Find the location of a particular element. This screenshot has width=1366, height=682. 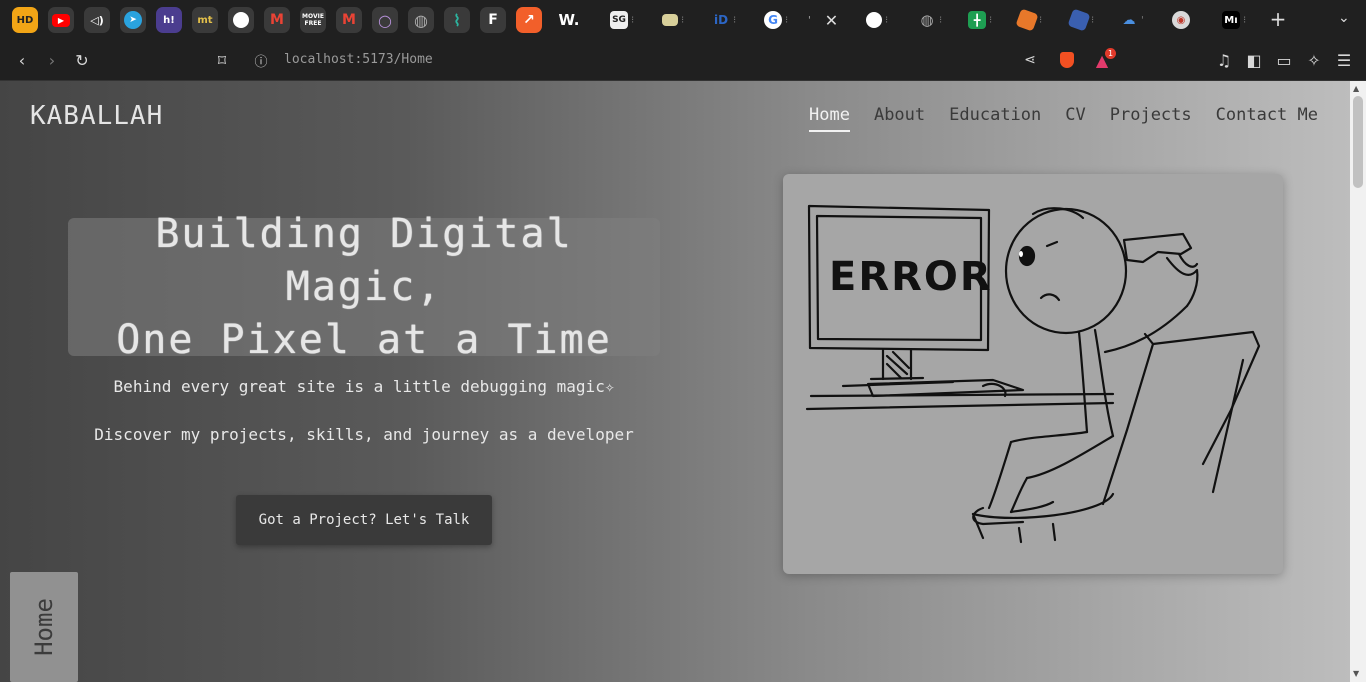

wallet-icon: ▭ is located at coordinates (1284, 60).